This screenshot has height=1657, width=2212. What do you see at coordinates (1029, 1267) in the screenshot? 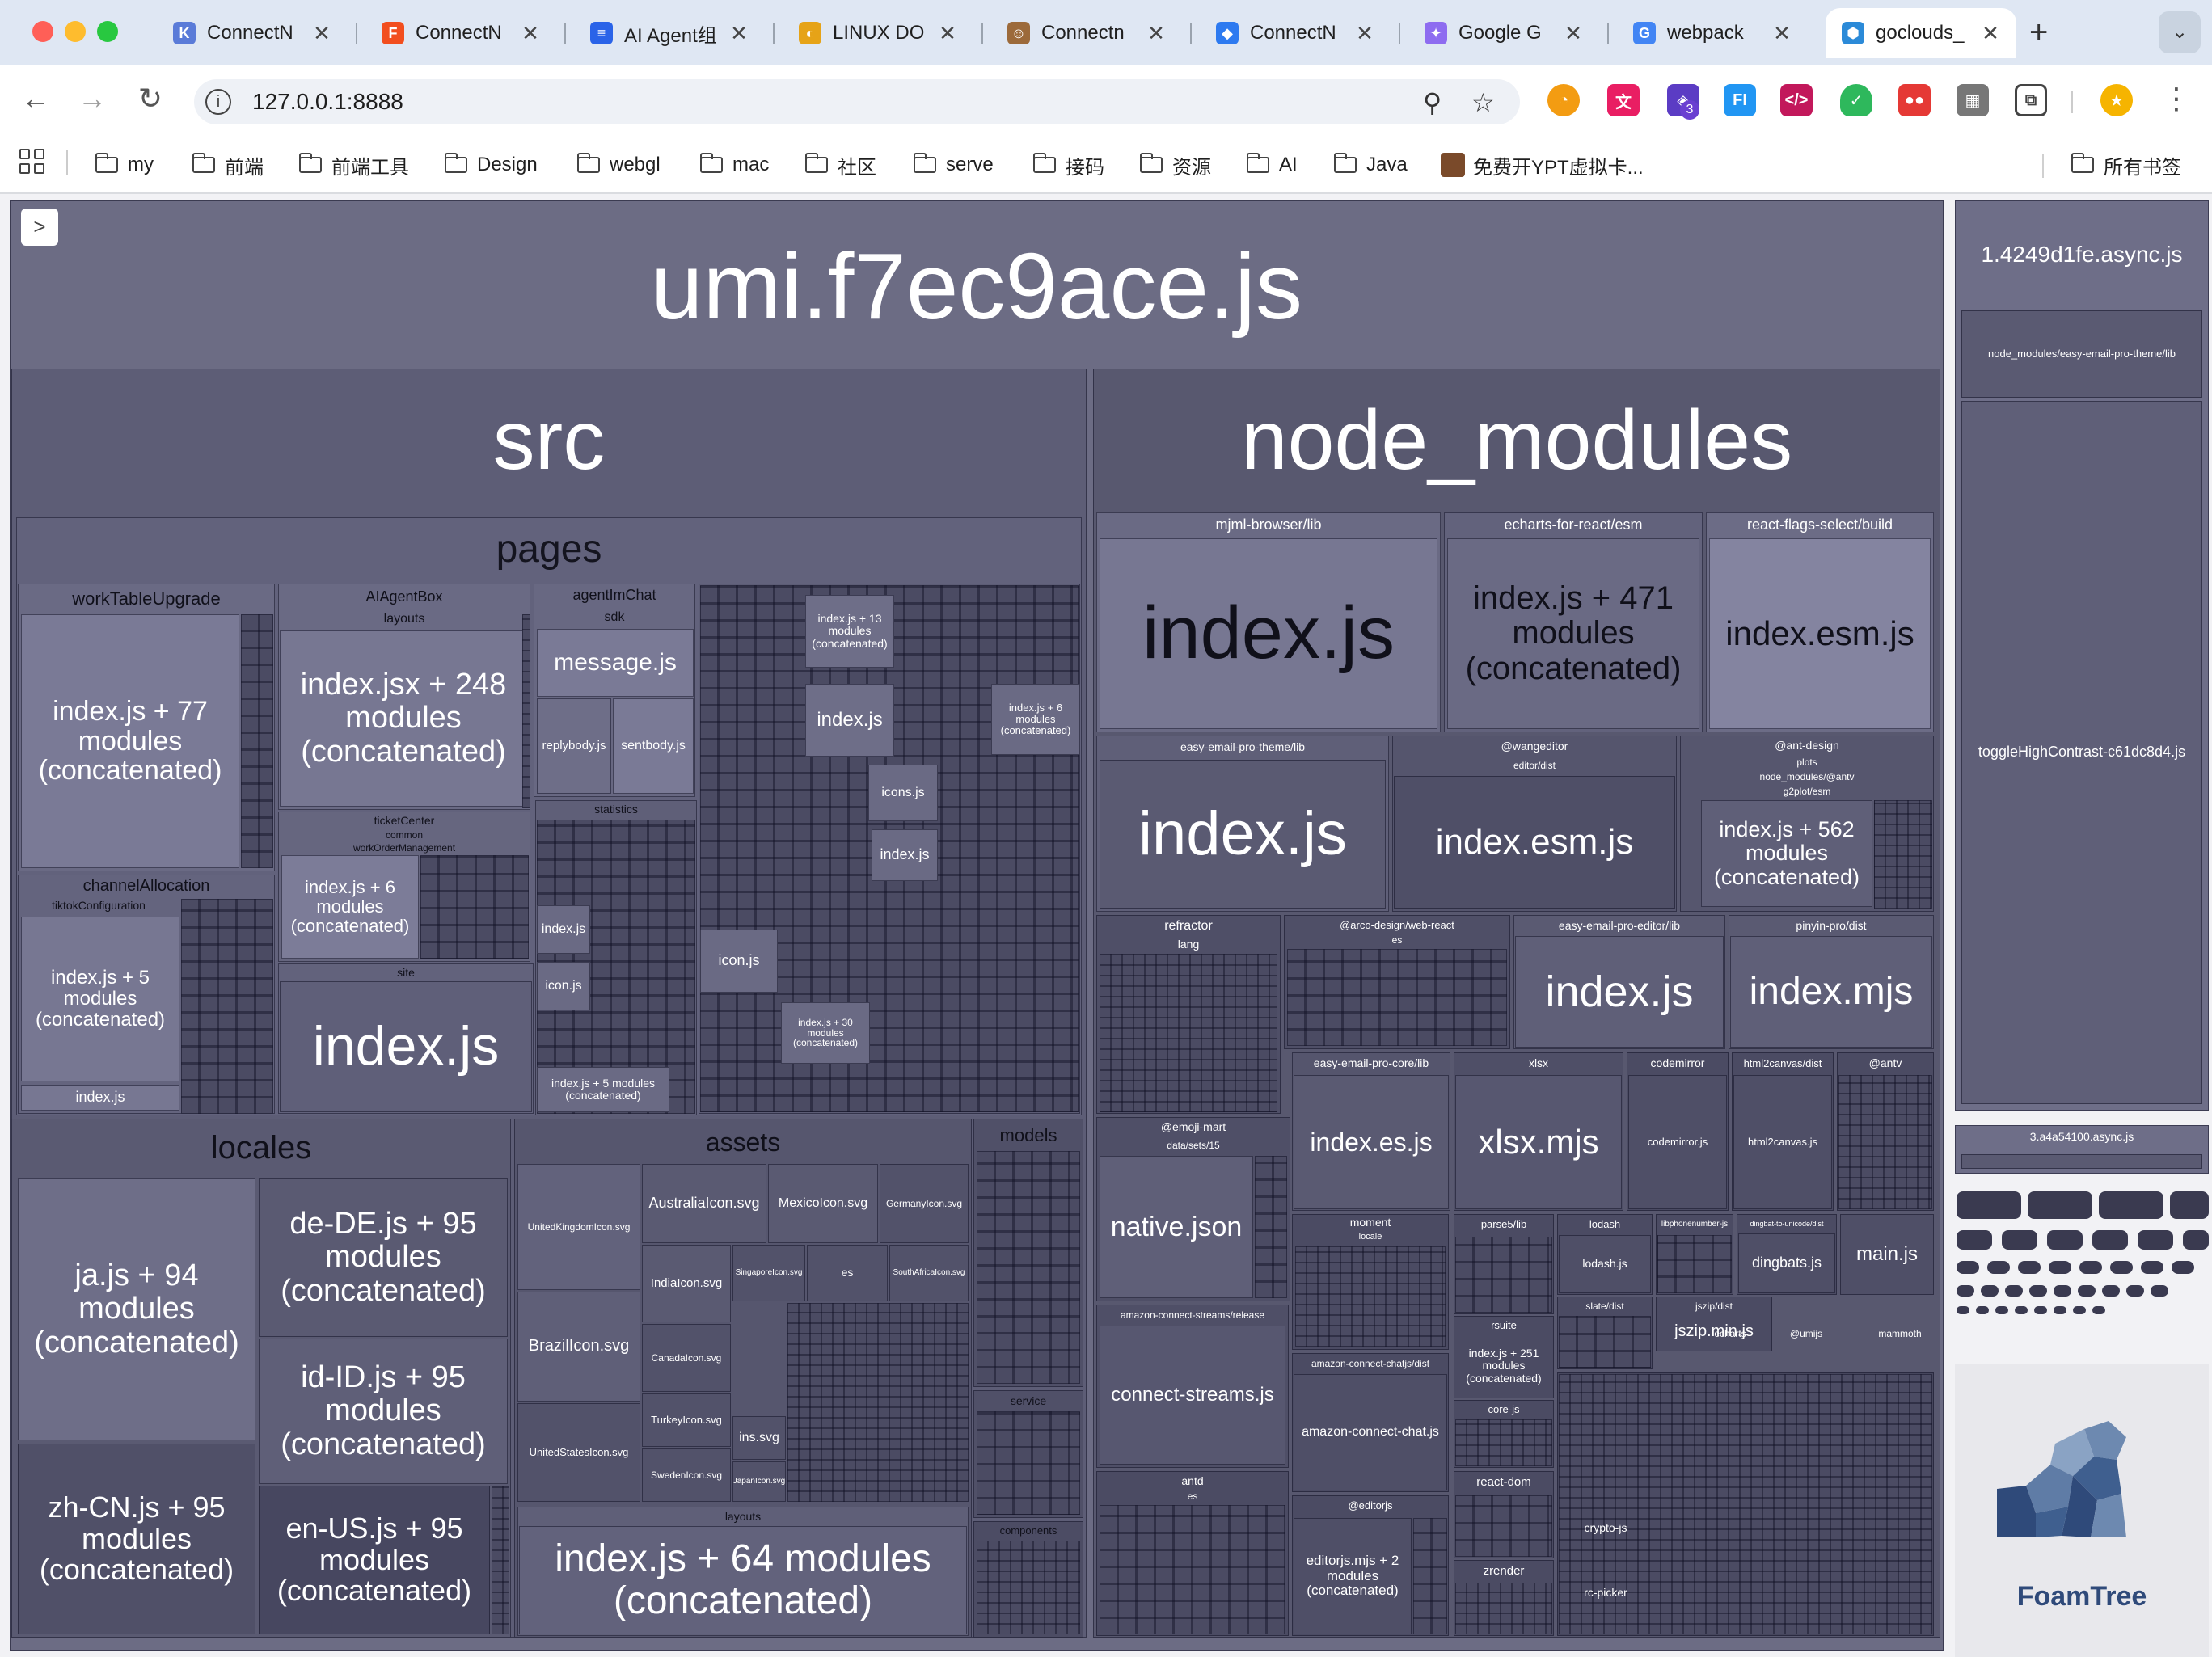
I see `mosaic-models` at bounding box center [1029, 1267].